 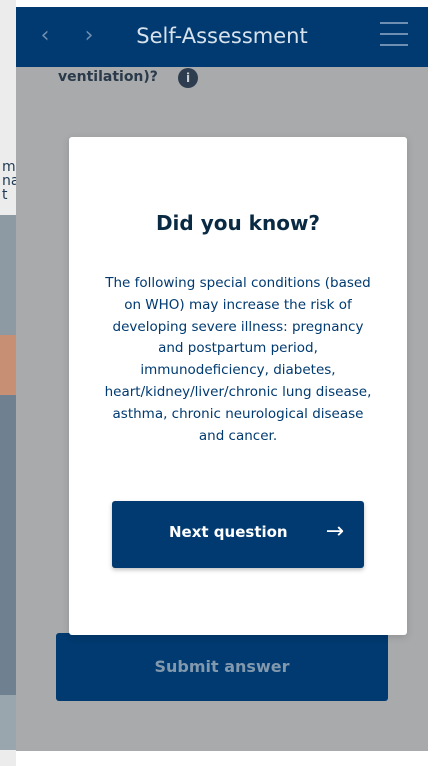 What do you see at coordinates (8, 482) in the screenshot?
I see `background-image` at bounding box center [8, 482].